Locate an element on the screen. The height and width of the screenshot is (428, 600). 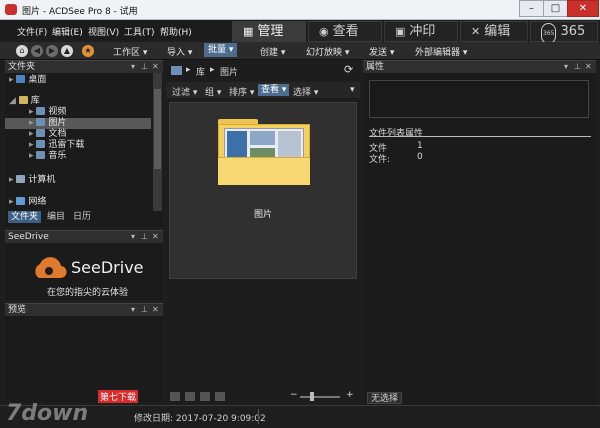
tree-item-label: 文档 is located at coordinates (57, 134).